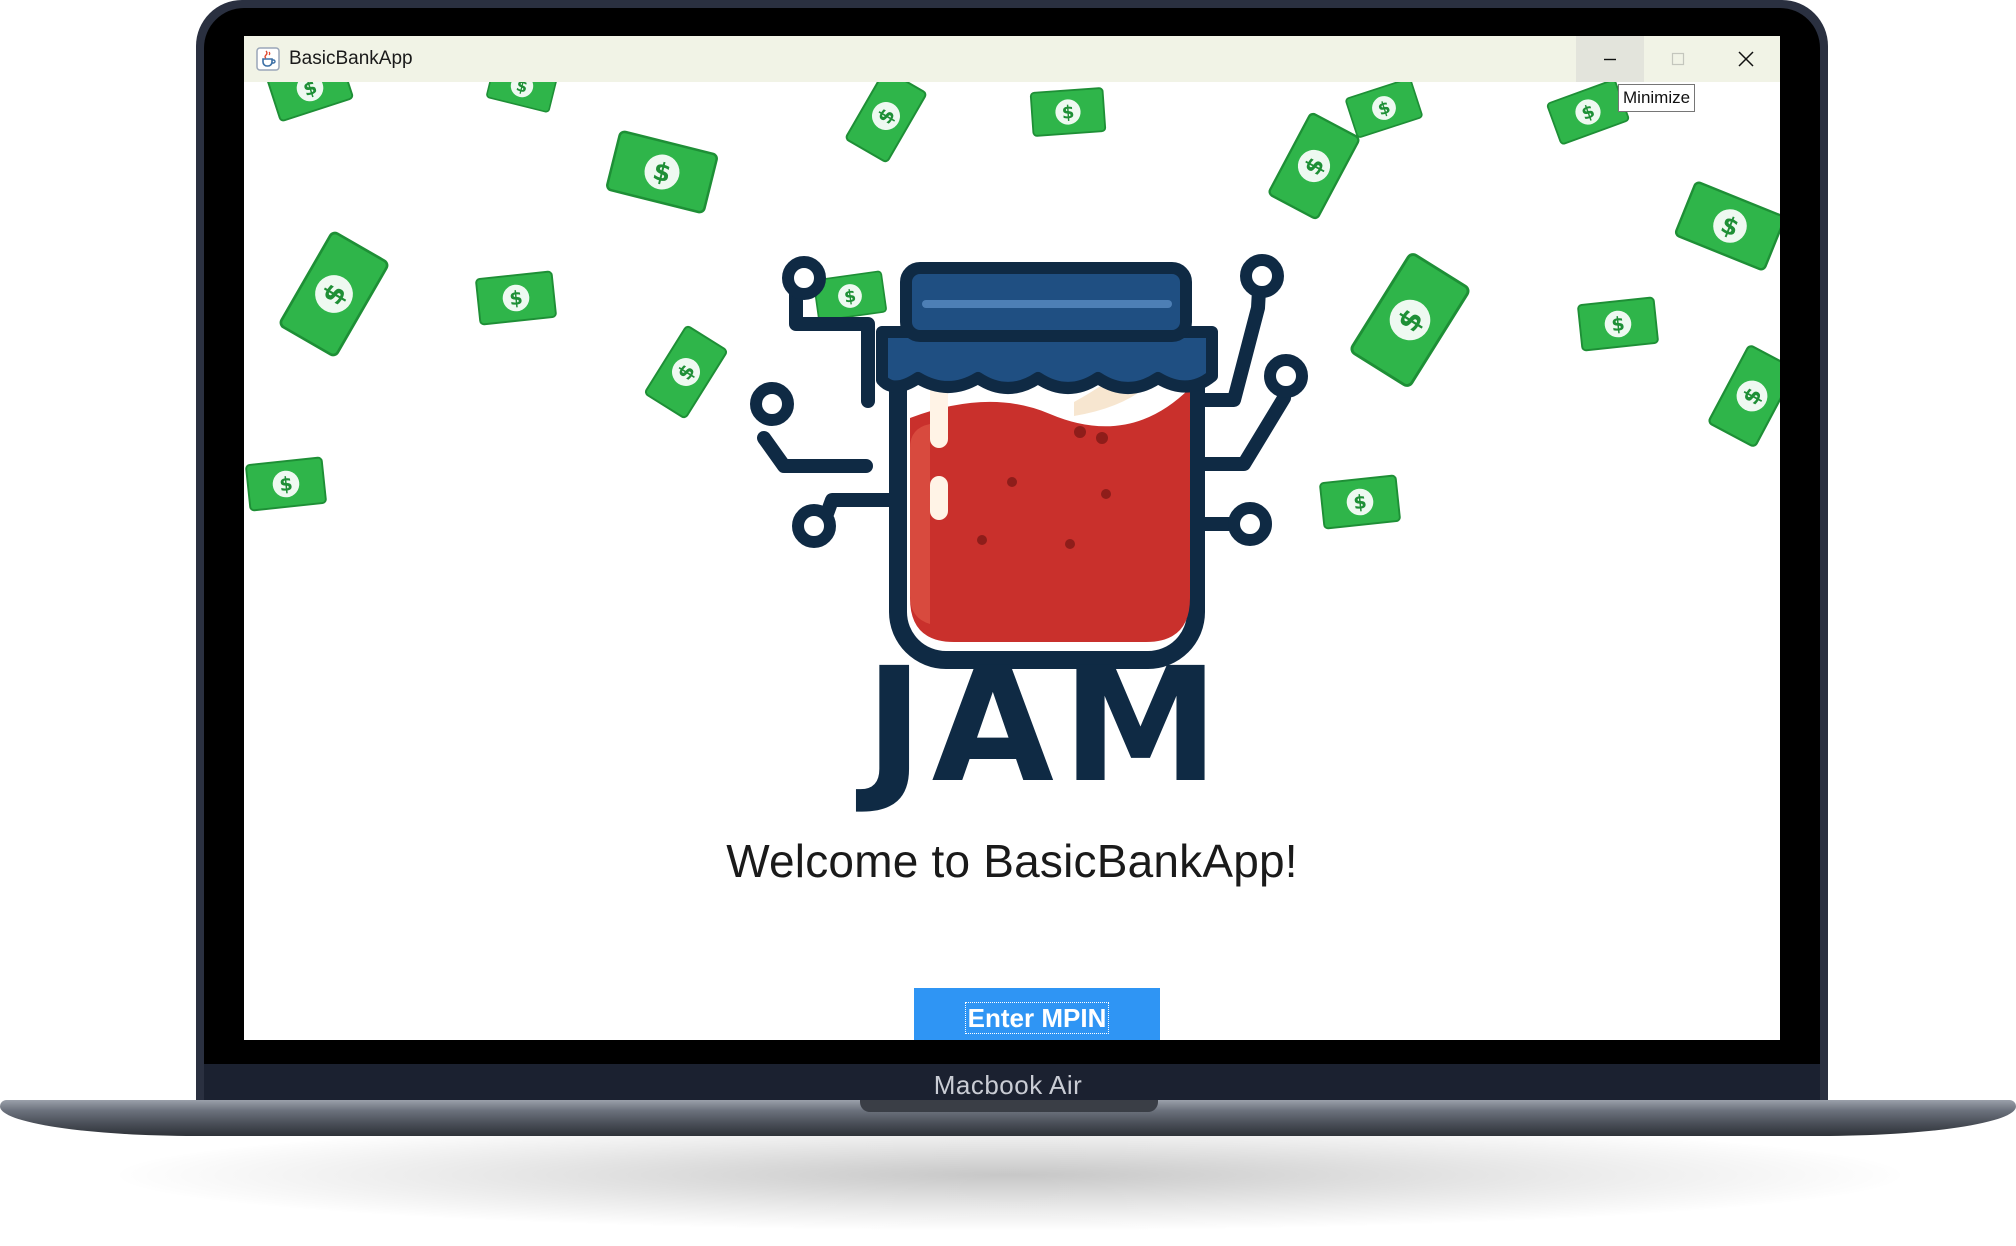  I want to click on minimize-icon, so click(1610, 59).